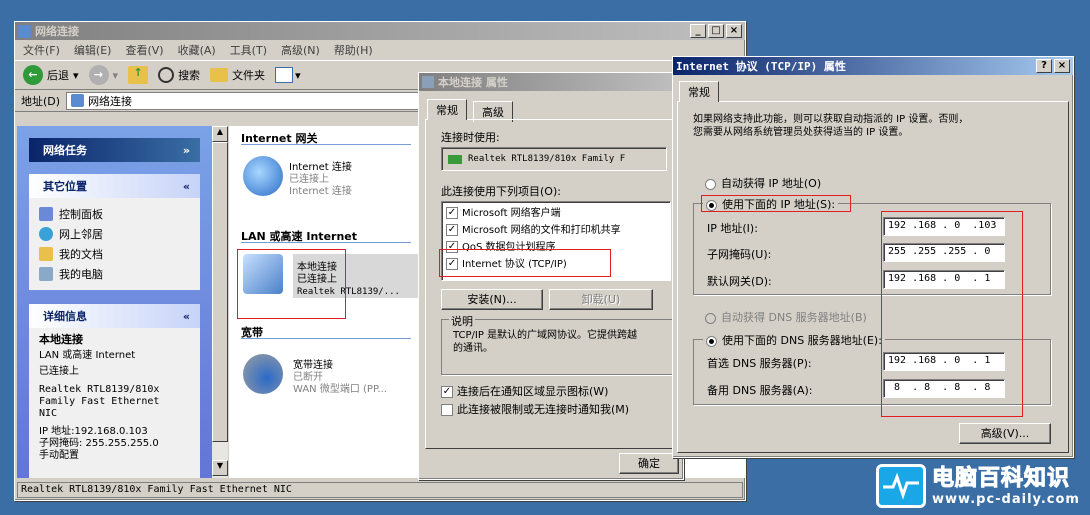  I want to click on menu-edit: 编辑(E), so click(93, 50).